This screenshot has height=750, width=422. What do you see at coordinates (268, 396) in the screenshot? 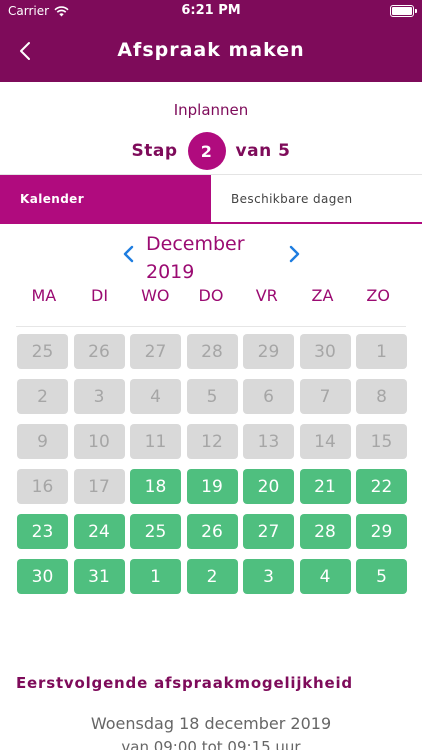
I see `calendar-day-unavailable: 6` at bounding box center [268, 396].